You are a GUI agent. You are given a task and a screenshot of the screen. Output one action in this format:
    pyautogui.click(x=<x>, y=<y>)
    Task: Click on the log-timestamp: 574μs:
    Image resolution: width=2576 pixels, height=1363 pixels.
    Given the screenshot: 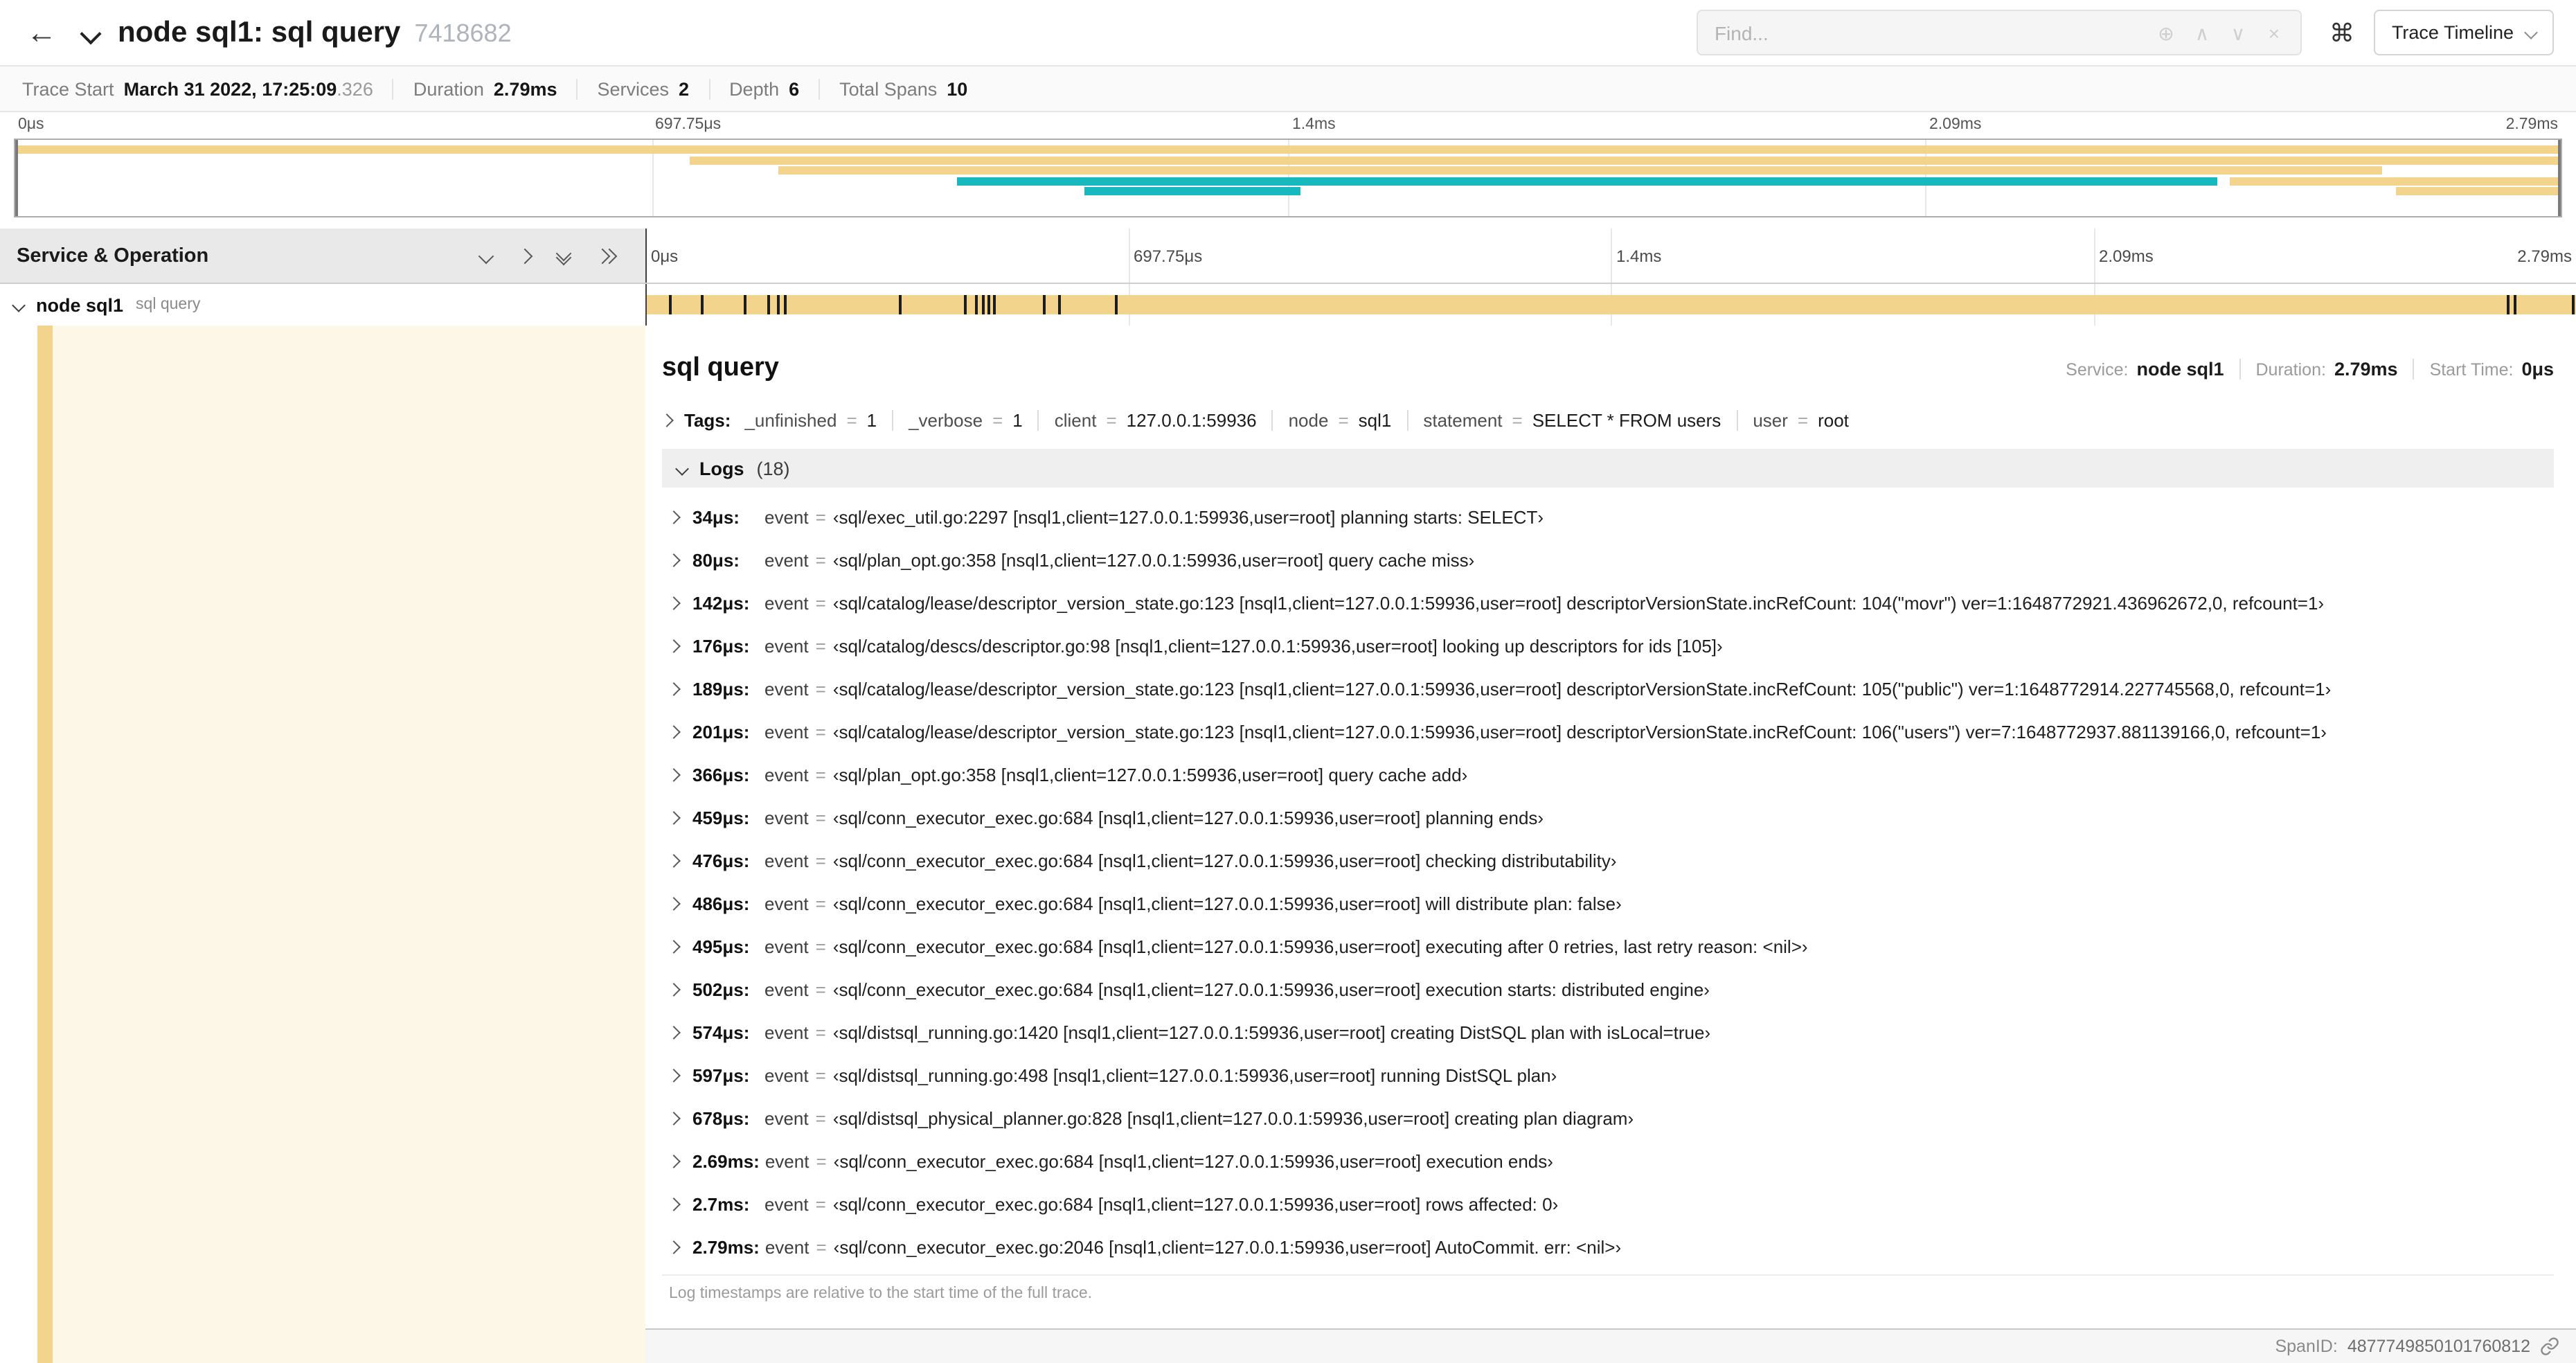 What is the action you would take?
    pyautogui.click(x=721, y=1032)
    